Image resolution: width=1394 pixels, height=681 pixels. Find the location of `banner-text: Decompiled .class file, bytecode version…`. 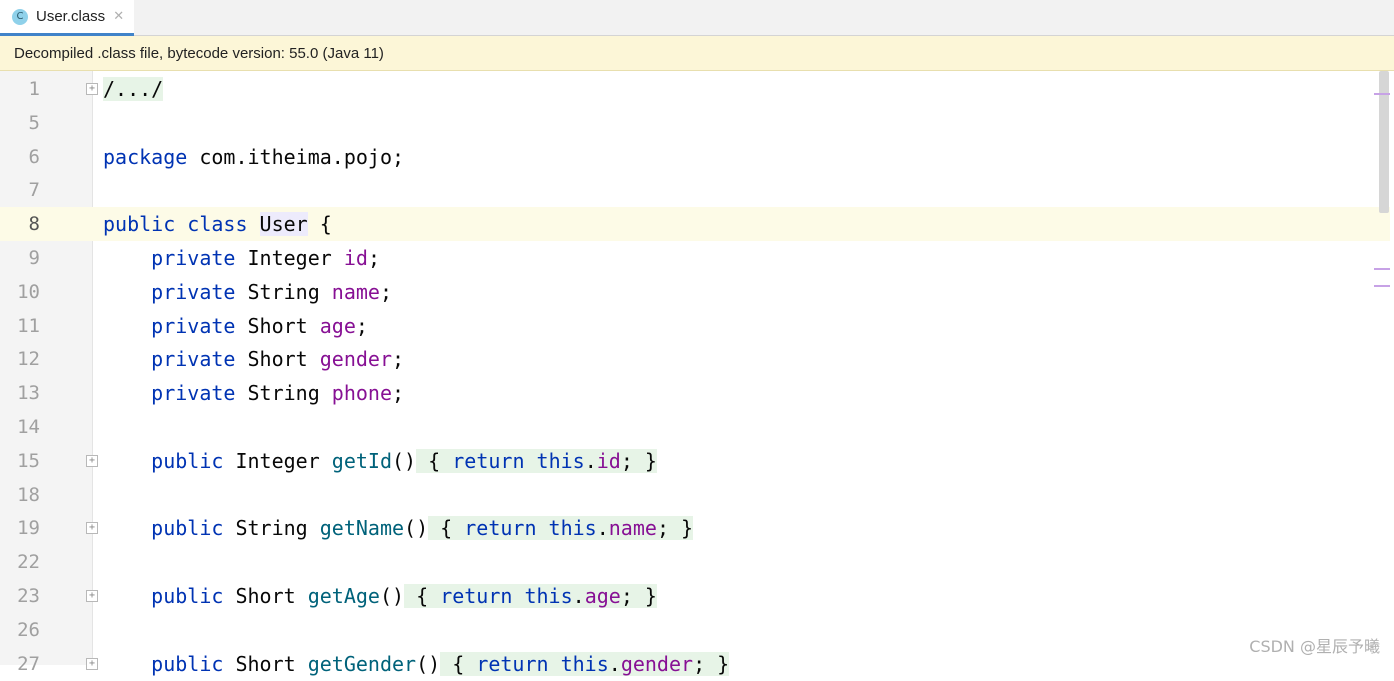

banner-text: Decompiled .class file, bytecode version… is located at coordinates (199, 53).